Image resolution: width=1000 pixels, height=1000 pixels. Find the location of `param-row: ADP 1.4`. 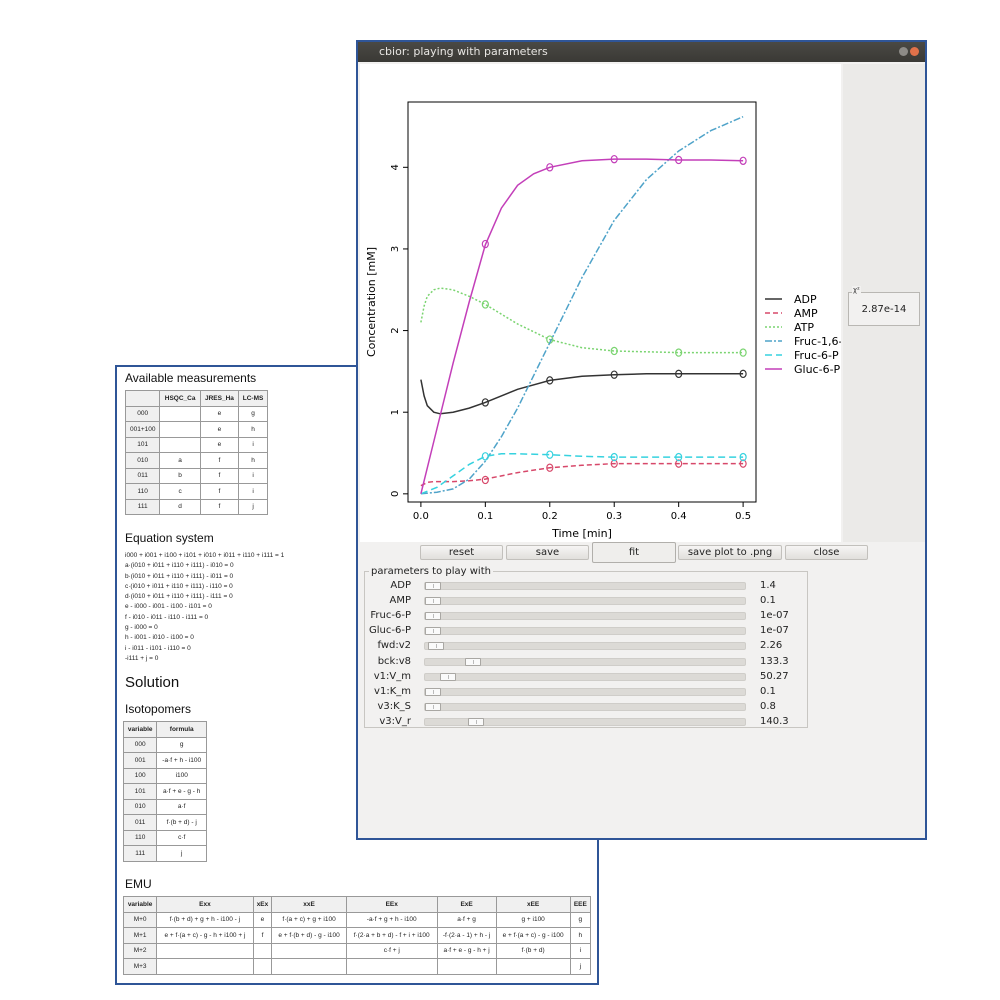

param-row: ADP 1.4 is located at coordinates (587, 586).